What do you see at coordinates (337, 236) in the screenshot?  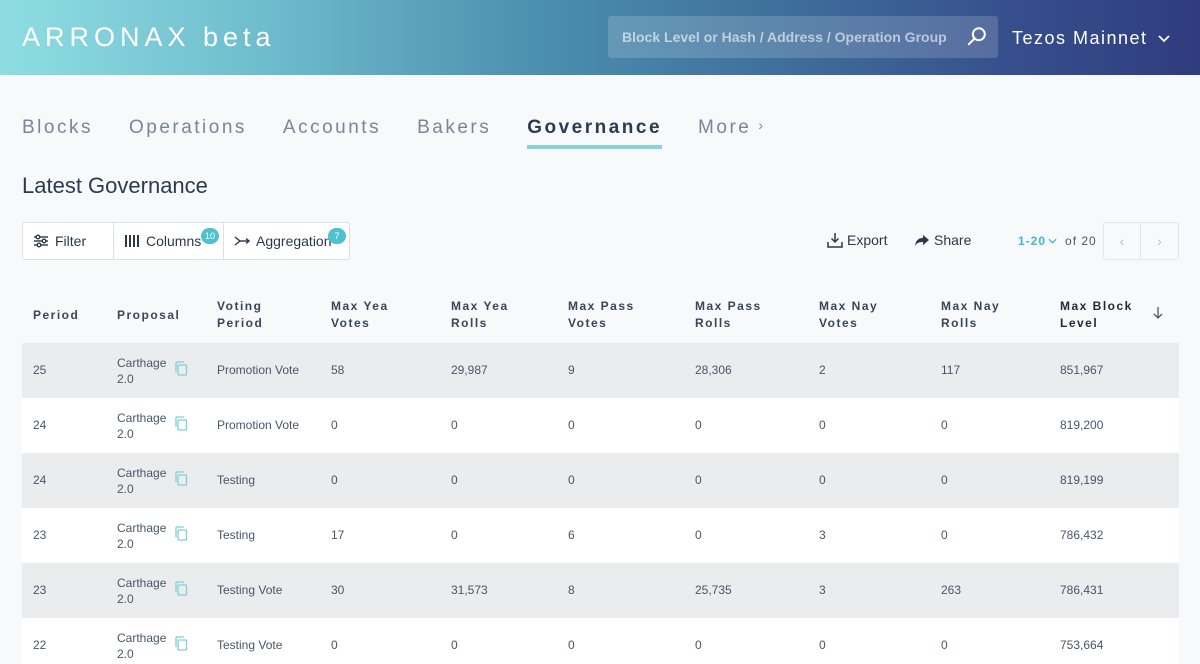 I see `aggregation-count-badge: 7` at bounding box center [337, 236].